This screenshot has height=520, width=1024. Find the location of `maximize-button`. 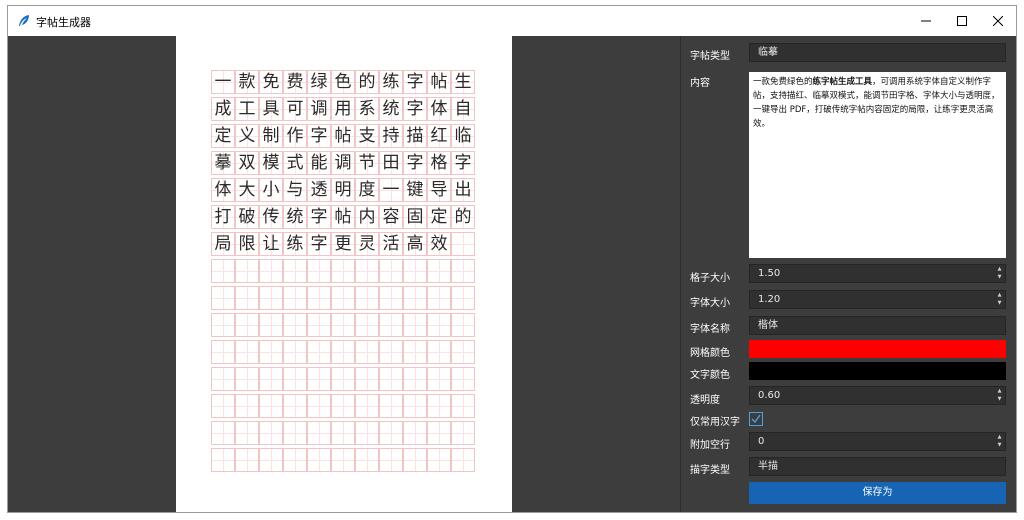

maximize-button is located at coordinates (962, 21).